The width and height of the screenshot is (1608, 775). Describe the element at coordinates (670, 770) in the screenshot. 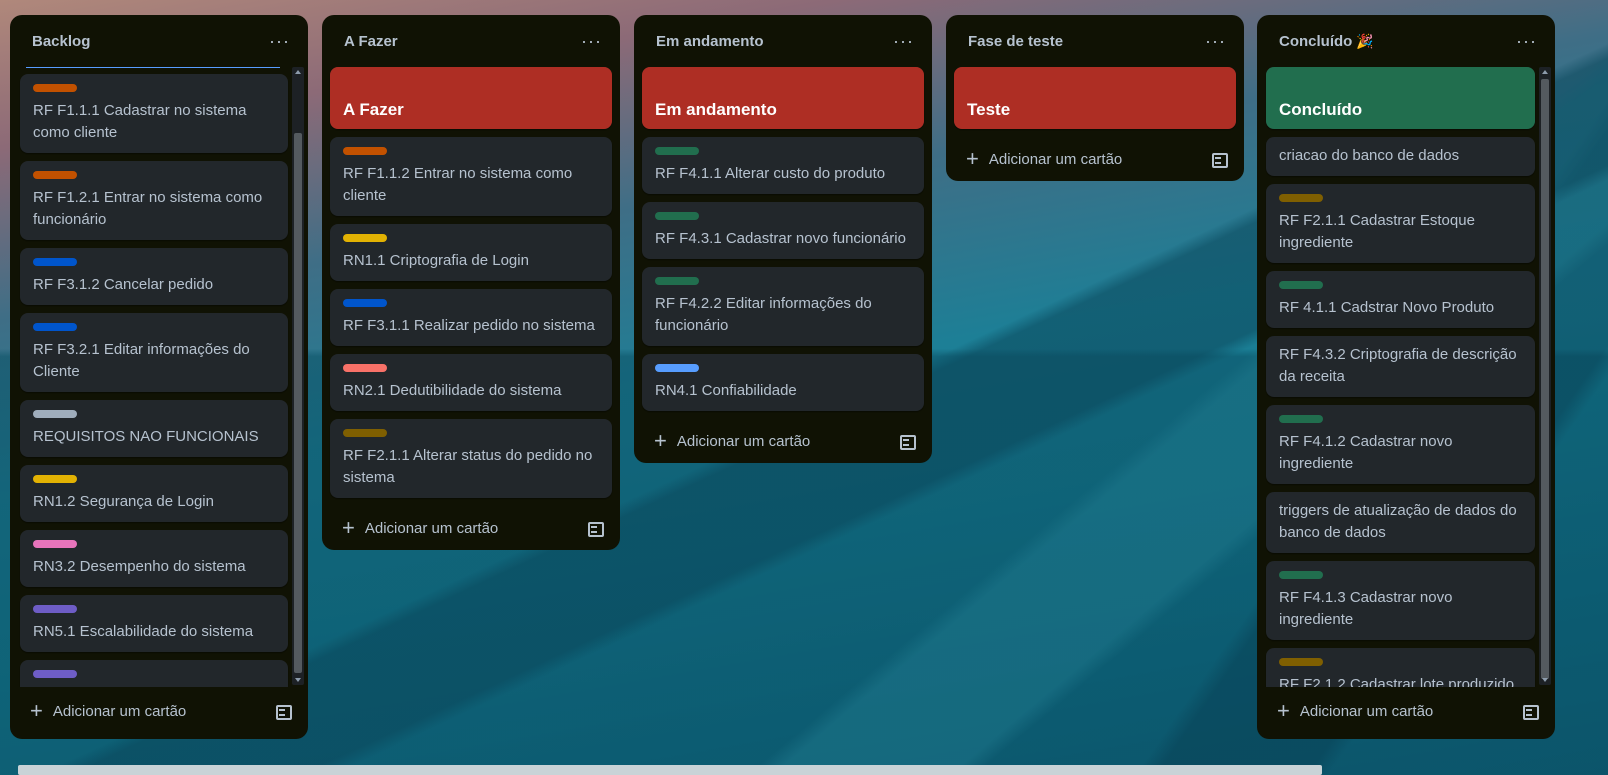

I see `horizontal-scrollbar` at that location.